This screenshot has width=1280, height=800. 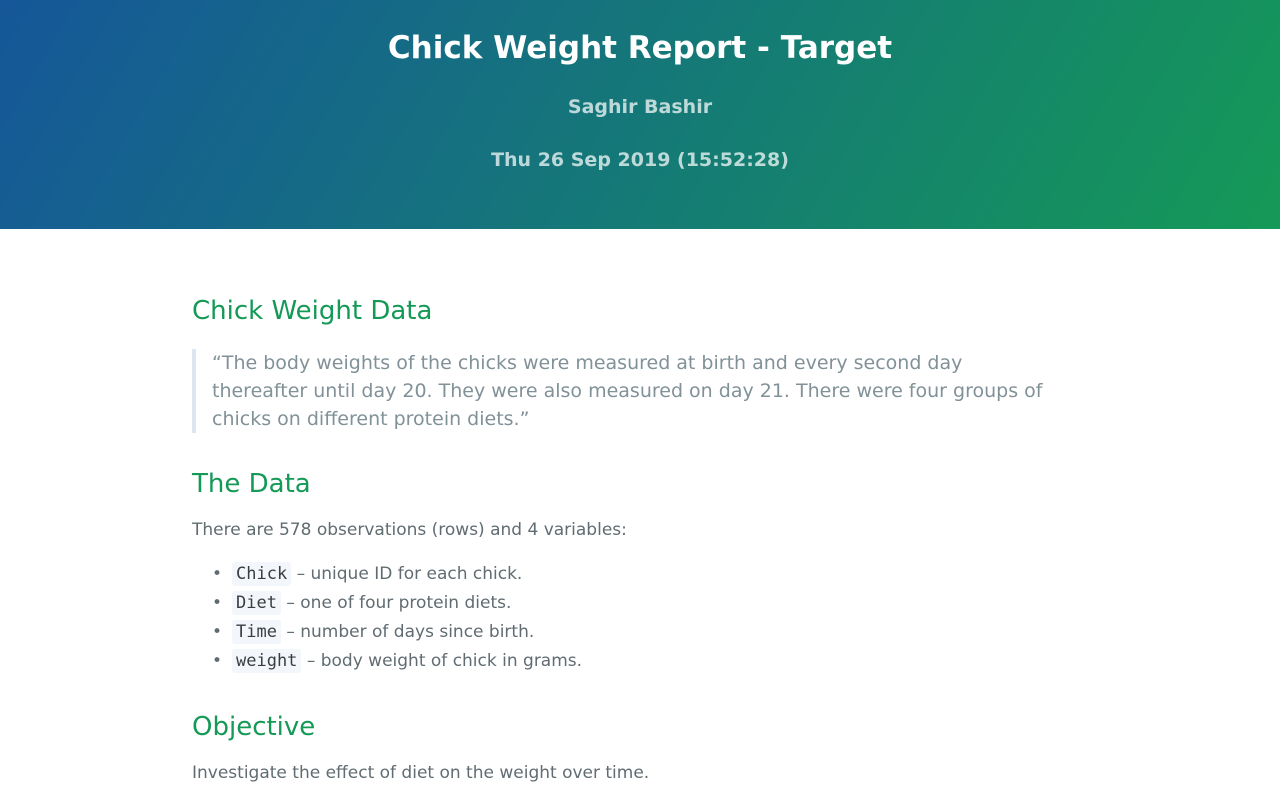 What do you see at coordinates (267, 661) in the screenshot?
I see `variable-name: weight` at bounding box center [267, 661].